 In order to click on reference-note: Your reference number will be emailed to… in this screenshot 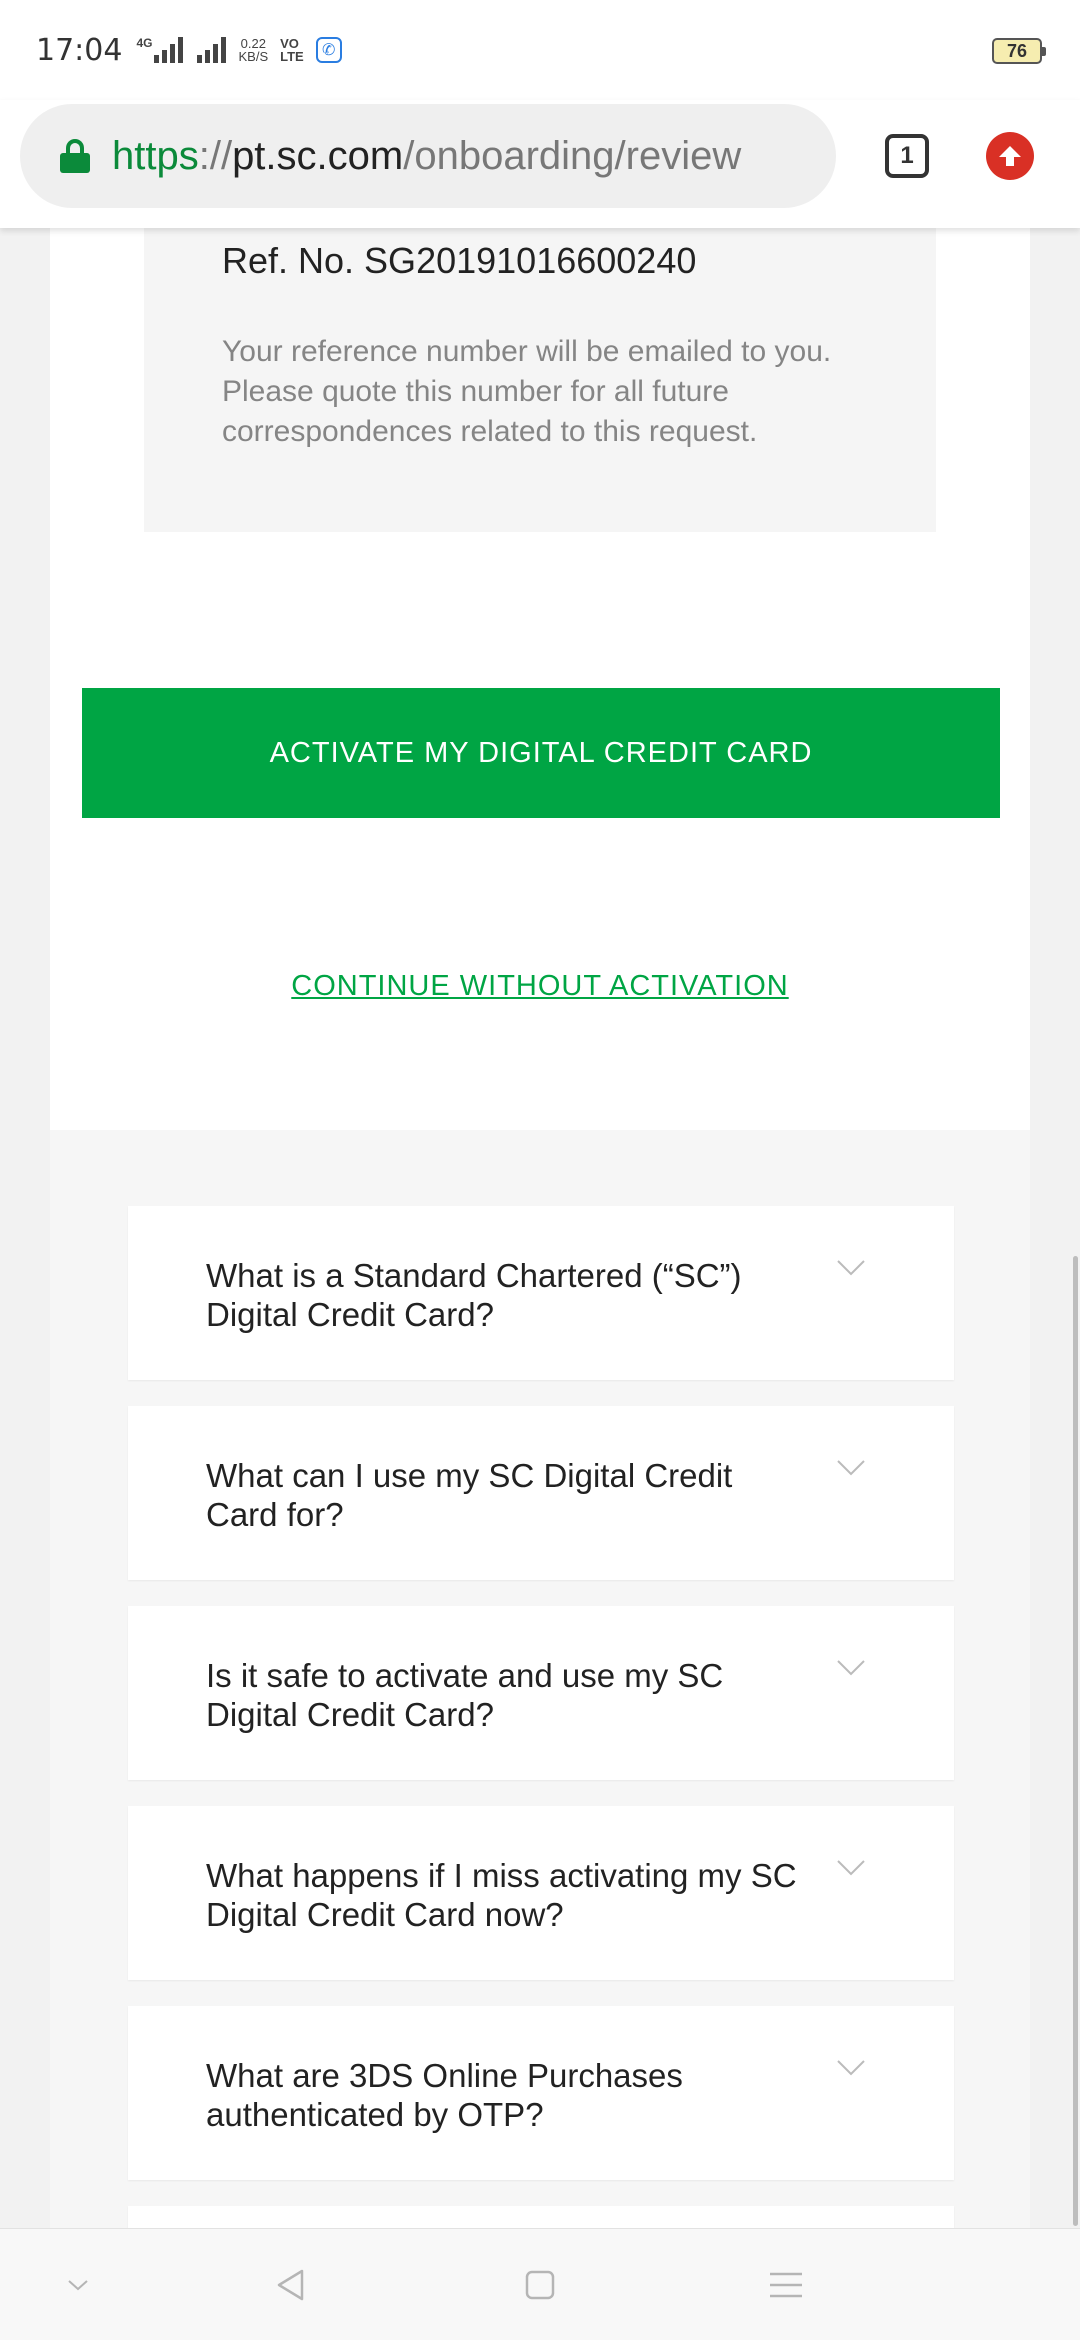, I will do `click(527, 391)`.